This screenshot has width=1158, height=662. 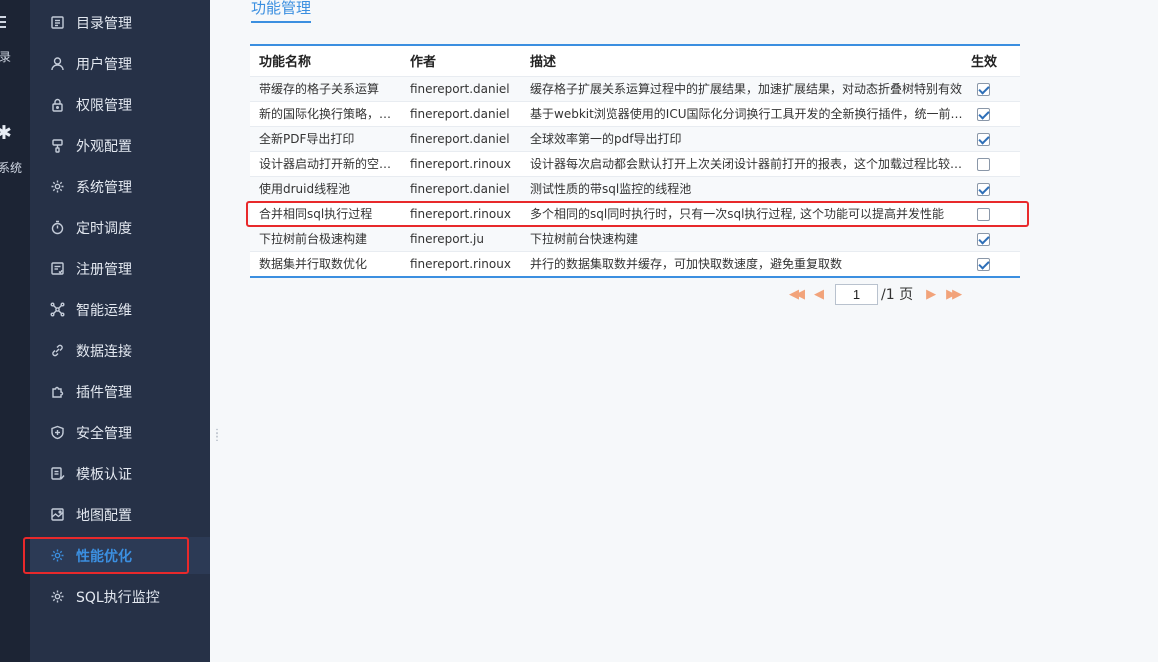 What do you see at coordinates (57, 104) in the screenshot?
I see `lock-icon` at bounding box center [57, 104].